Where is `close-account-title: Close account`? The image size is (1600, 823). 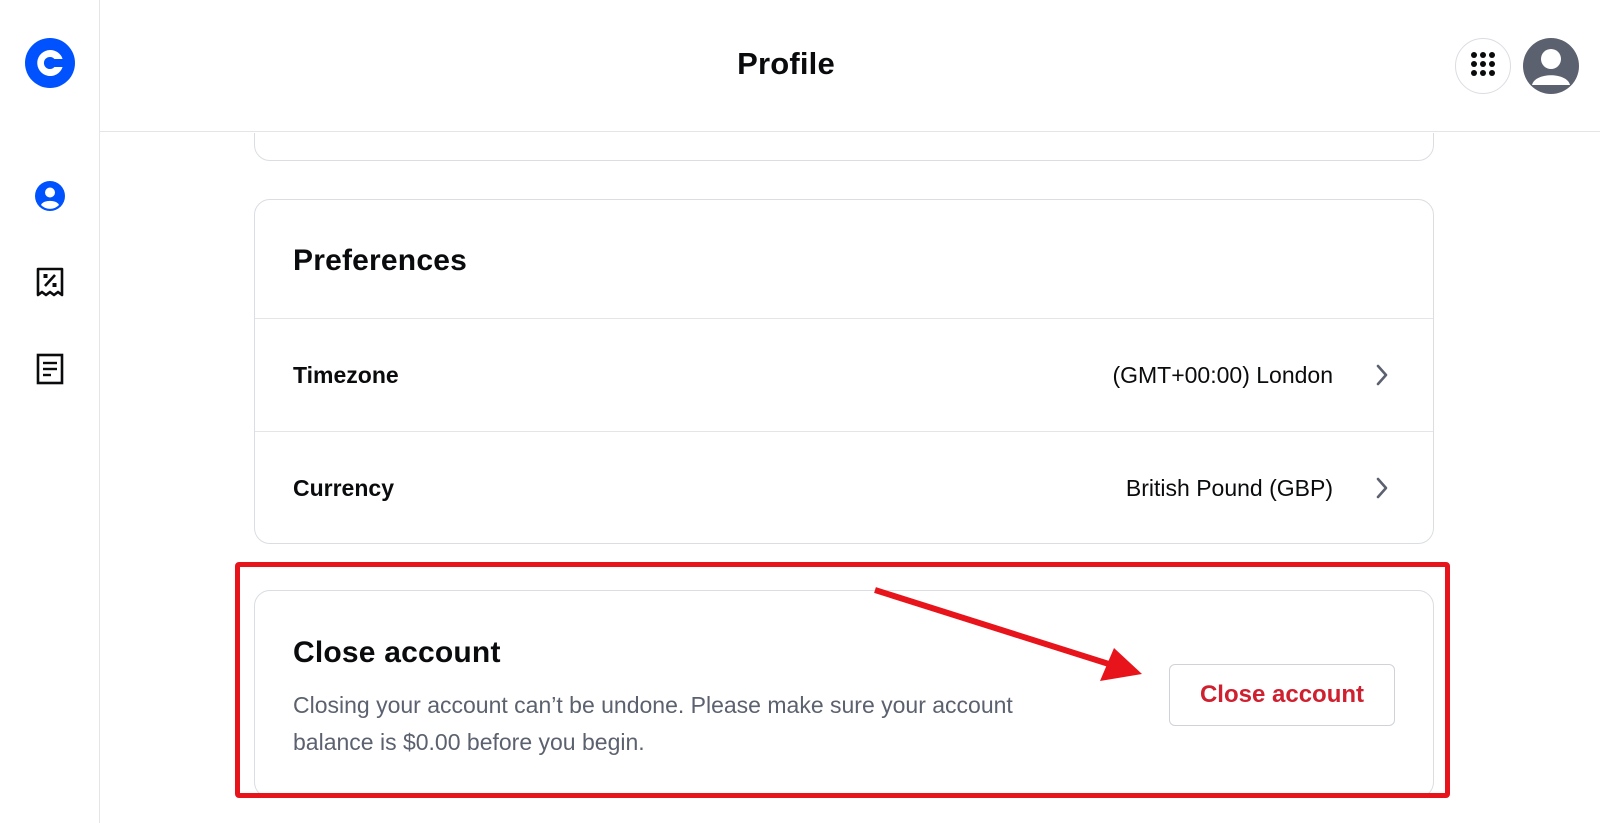
close-account-title: Close account is located at coordinates (397, 652).